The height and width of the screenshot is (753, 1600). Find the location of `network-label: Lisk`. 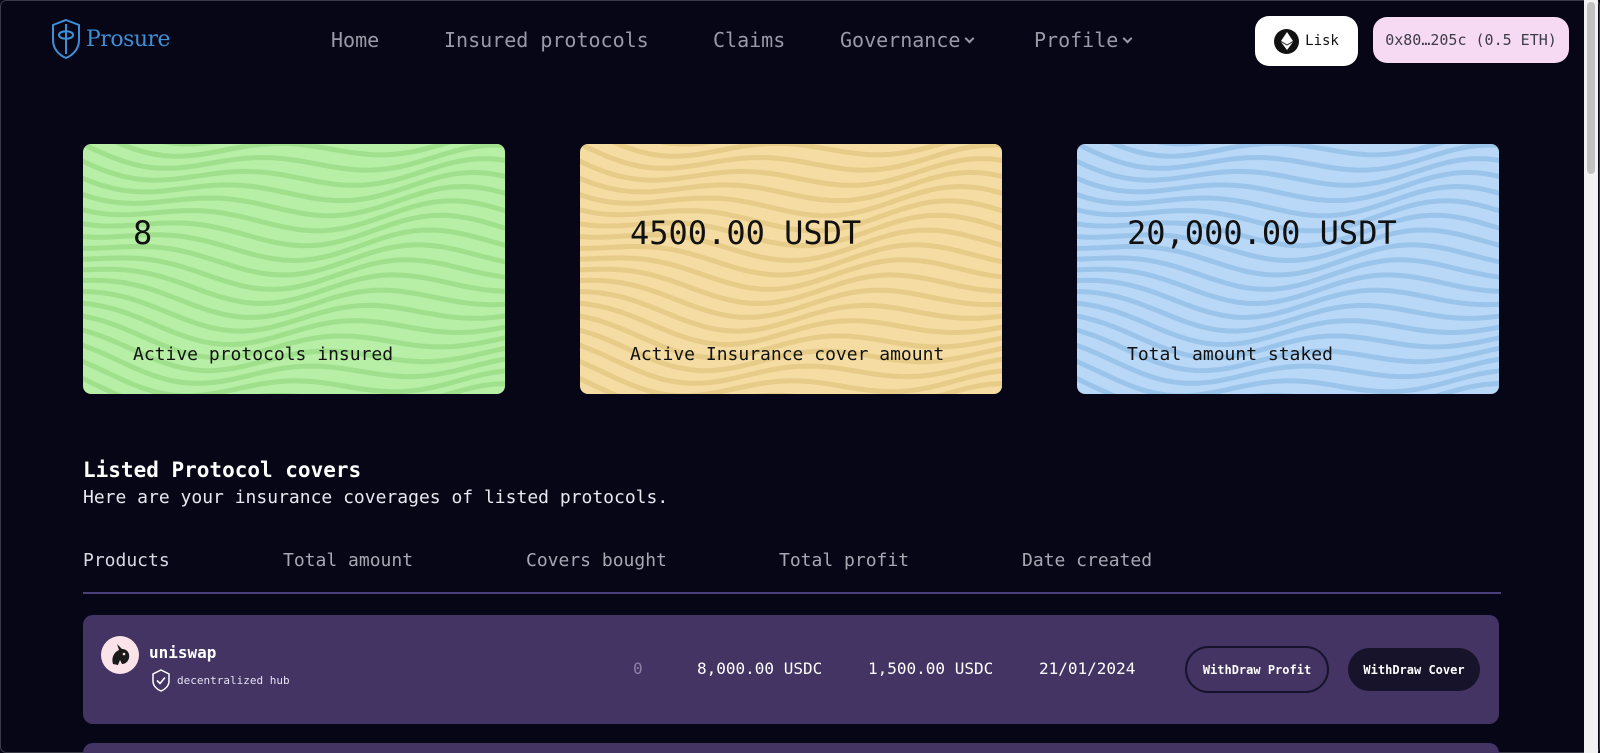

network-label: Lisk is located at coordinates (1322, 41).